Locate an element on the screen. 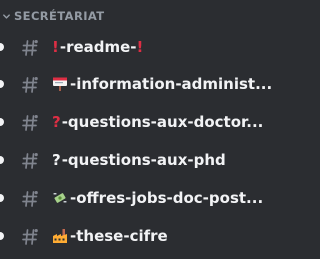 This screenshot has height=259, width=320. category-label: SECRÉTARIAT is located at coordinates (59, 16).